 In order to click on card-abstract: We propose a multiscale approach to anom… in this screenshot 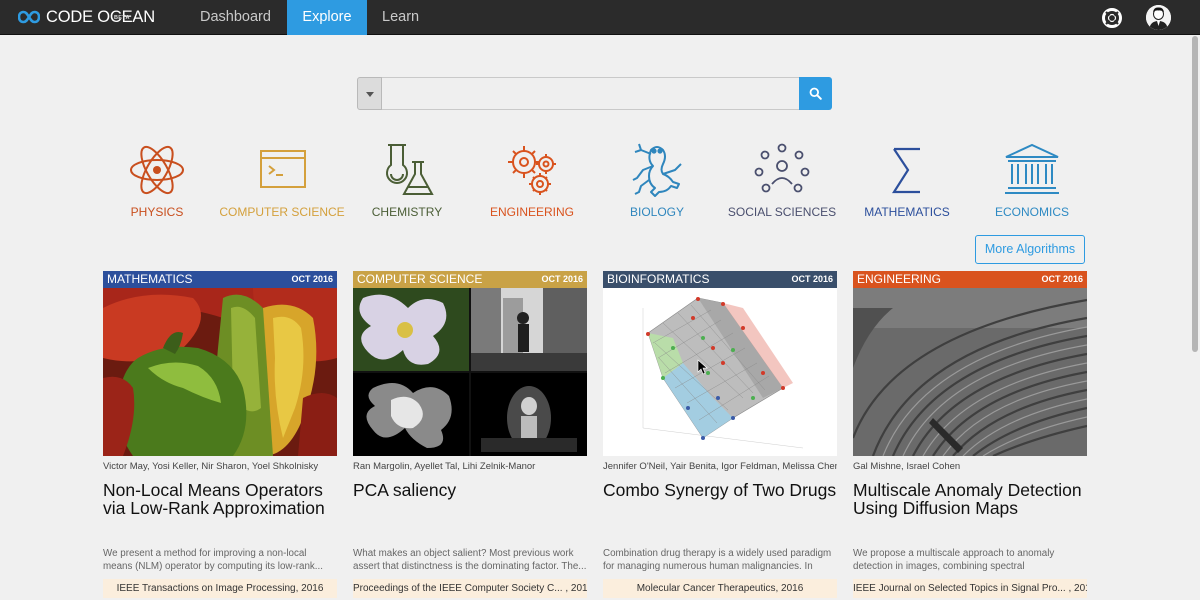, I will do `click(954, 560)`.